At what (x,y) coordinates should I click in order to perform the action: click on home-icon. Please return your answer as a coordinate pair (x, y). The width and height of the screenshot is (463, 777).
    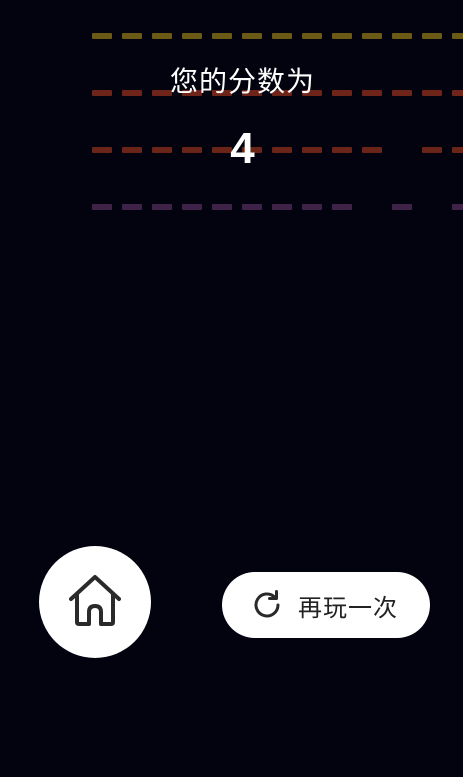
    Looking at the image, I should click on (95, 602).